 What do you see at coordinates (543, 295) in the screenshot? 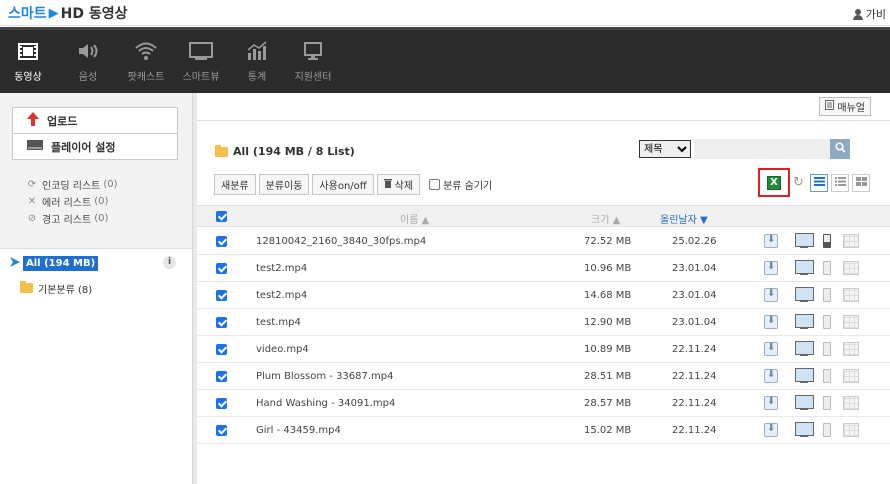
I see `table-row: test2.mp4 14.68 MB 23.01.04` at bounding box center [543, 295].